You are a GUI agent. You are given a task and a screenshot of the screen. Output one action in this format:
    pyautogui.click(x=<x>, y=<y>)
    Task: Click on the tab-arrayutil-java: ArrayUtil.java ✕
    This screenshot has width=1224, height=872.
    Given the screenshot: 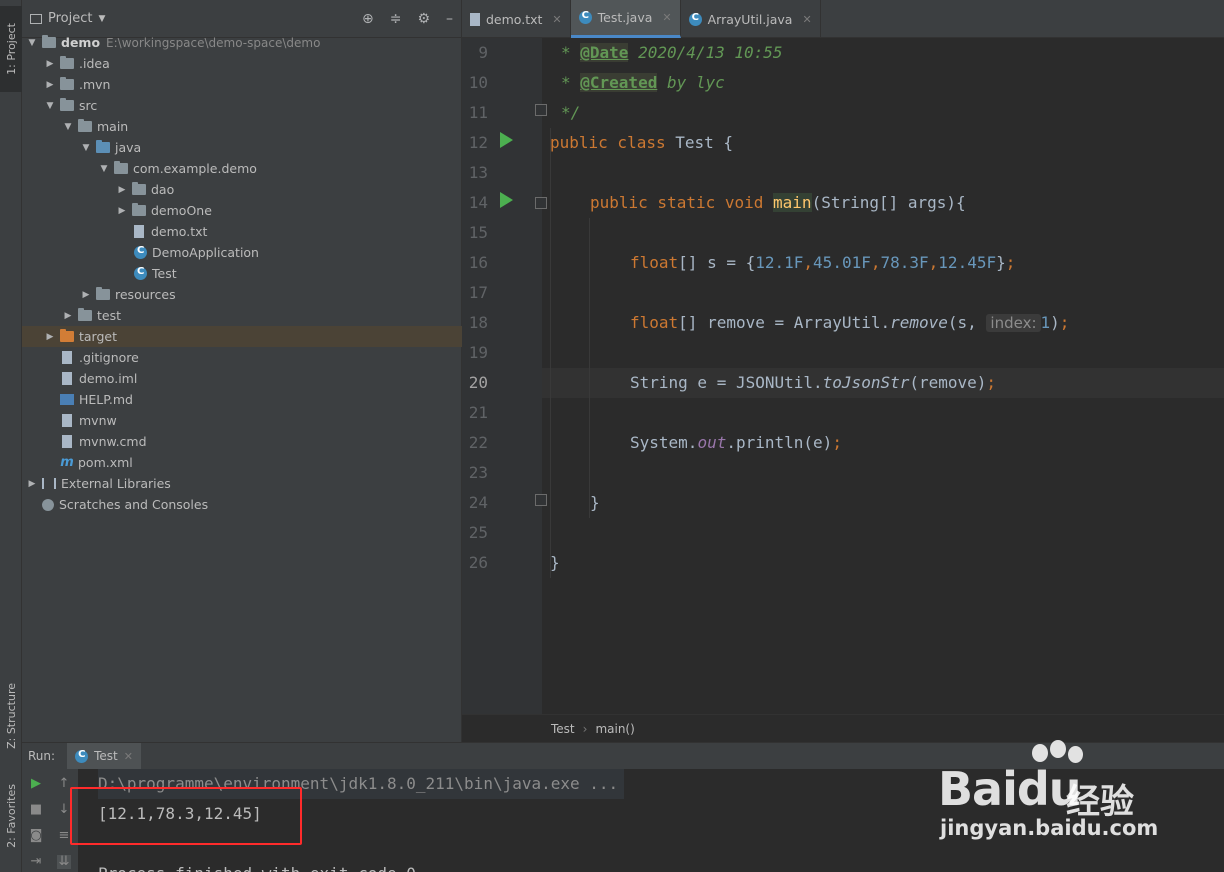 What is the action you would take?
    pyautogui.click(x=751, y=19)
    